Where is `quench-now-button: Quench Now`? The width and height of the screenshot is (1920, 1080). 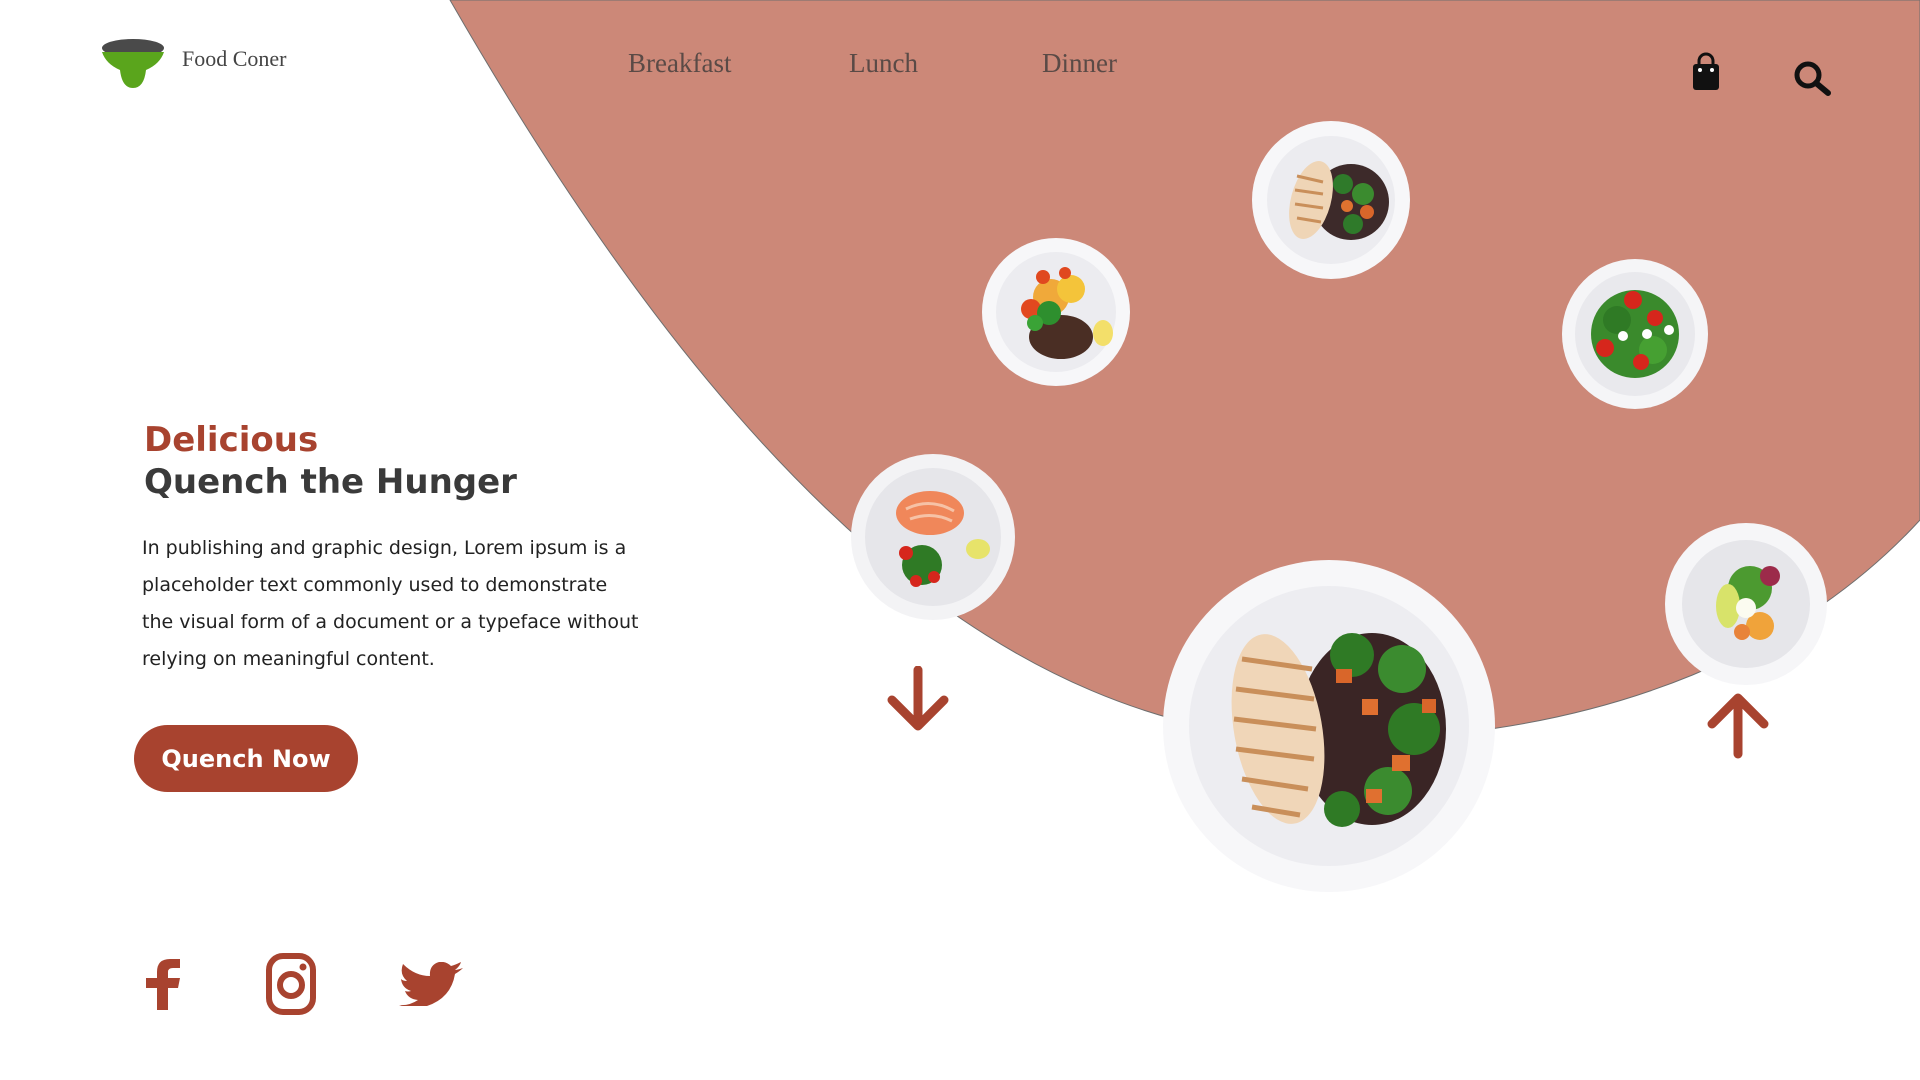
quench-now-button: Quench Now is located at coordinates (246, 758).